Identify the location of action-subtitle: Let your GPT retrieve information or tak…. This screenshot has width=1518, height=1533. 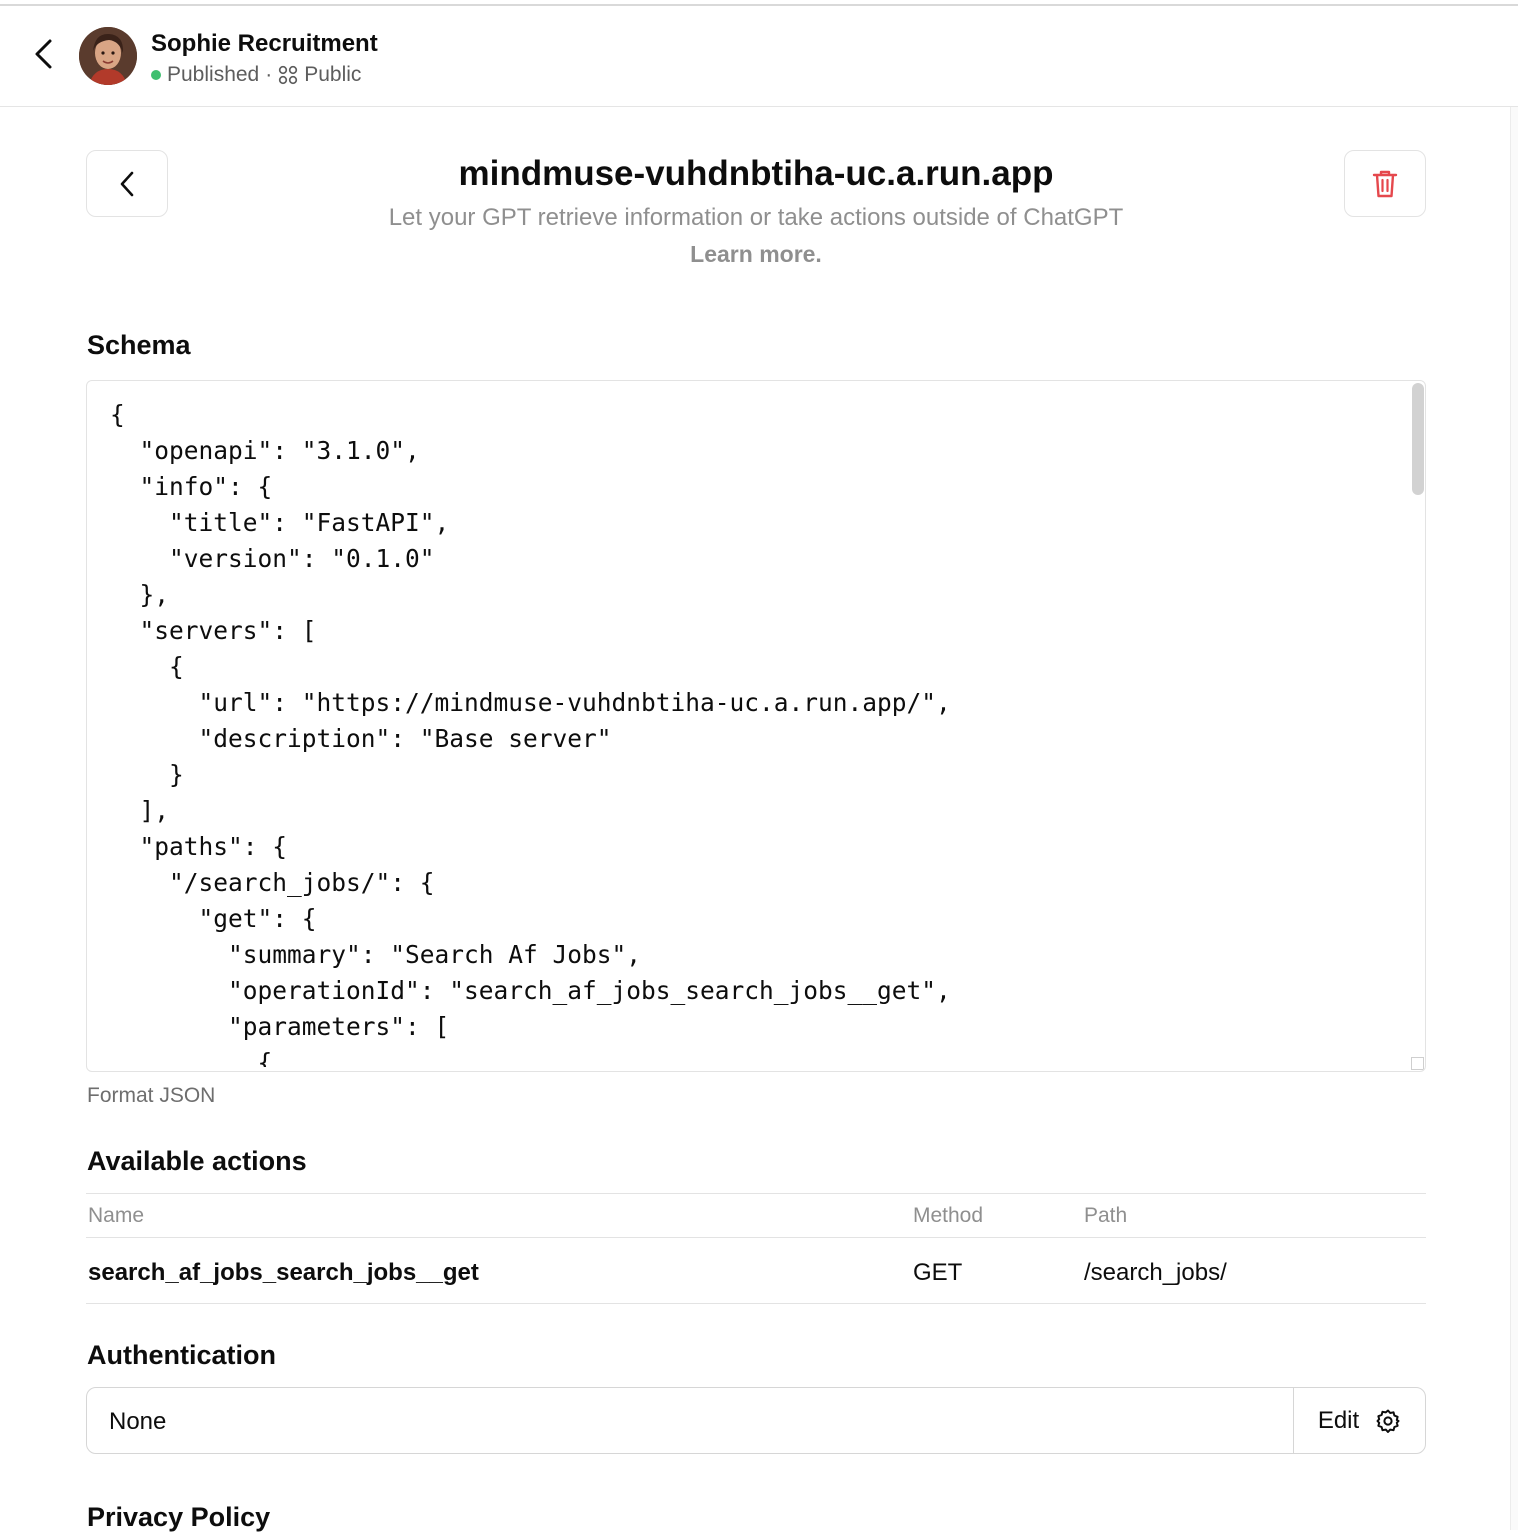
(756, 217).